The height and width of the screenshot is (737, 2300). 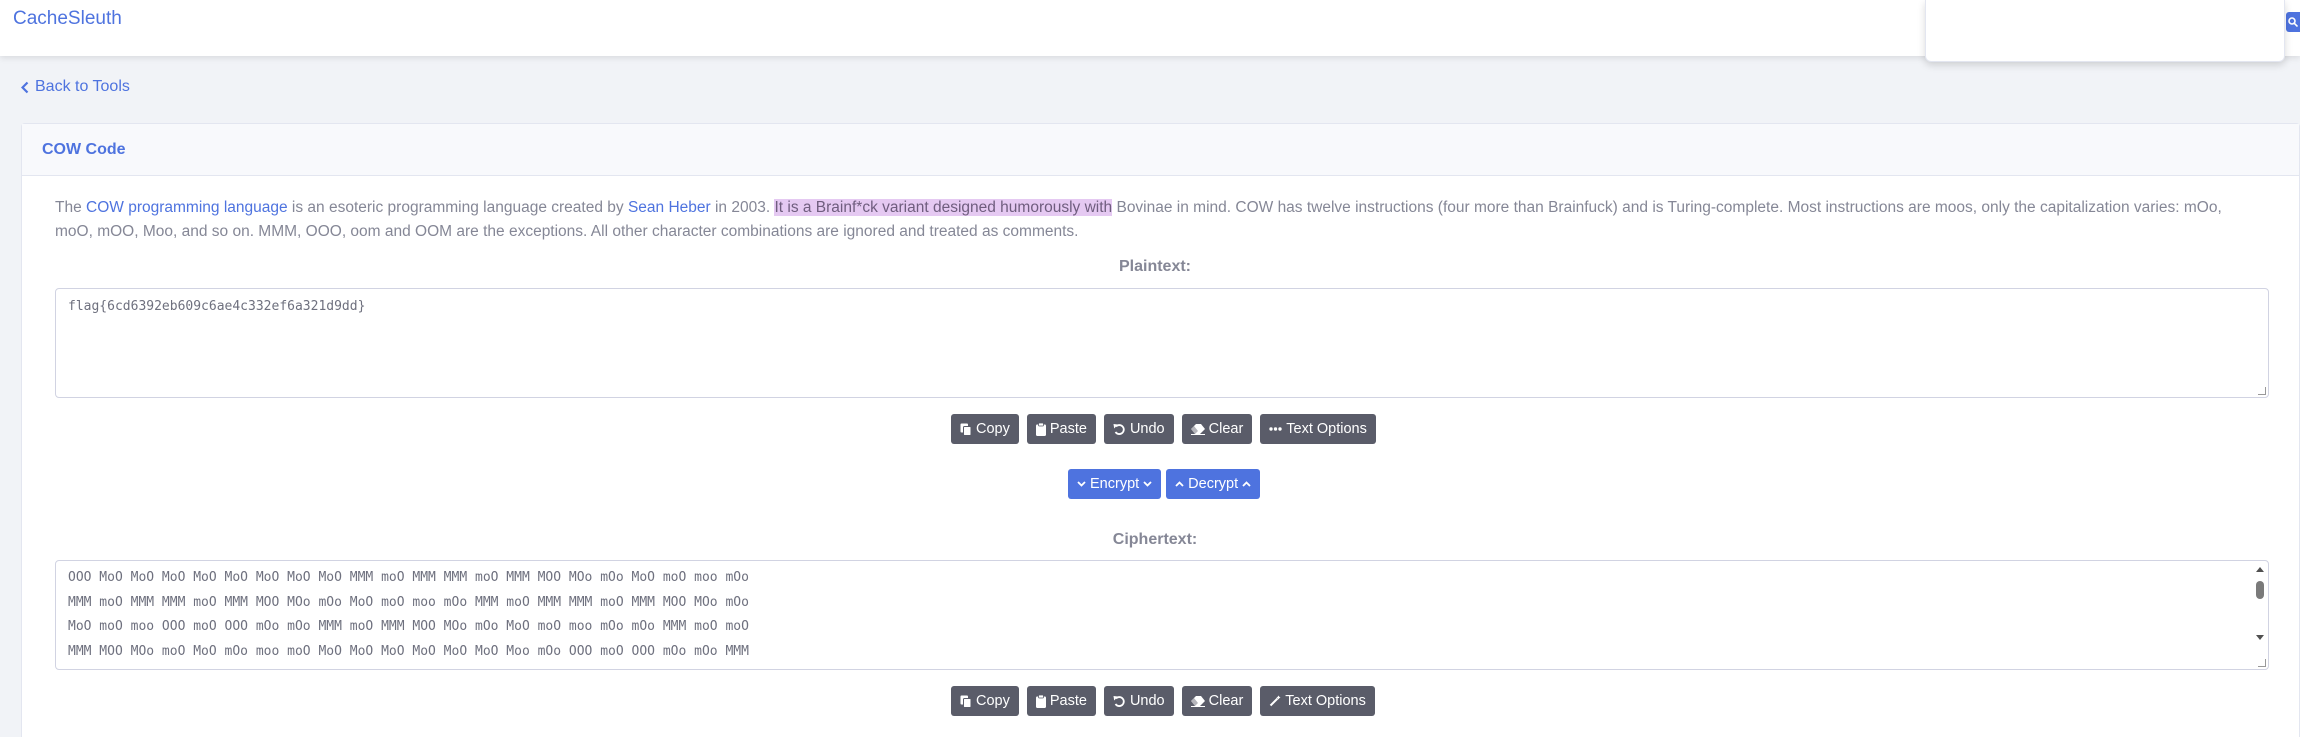 I want to click on brand-logo-link: CacheSleuth, so click(x=67, y=19).